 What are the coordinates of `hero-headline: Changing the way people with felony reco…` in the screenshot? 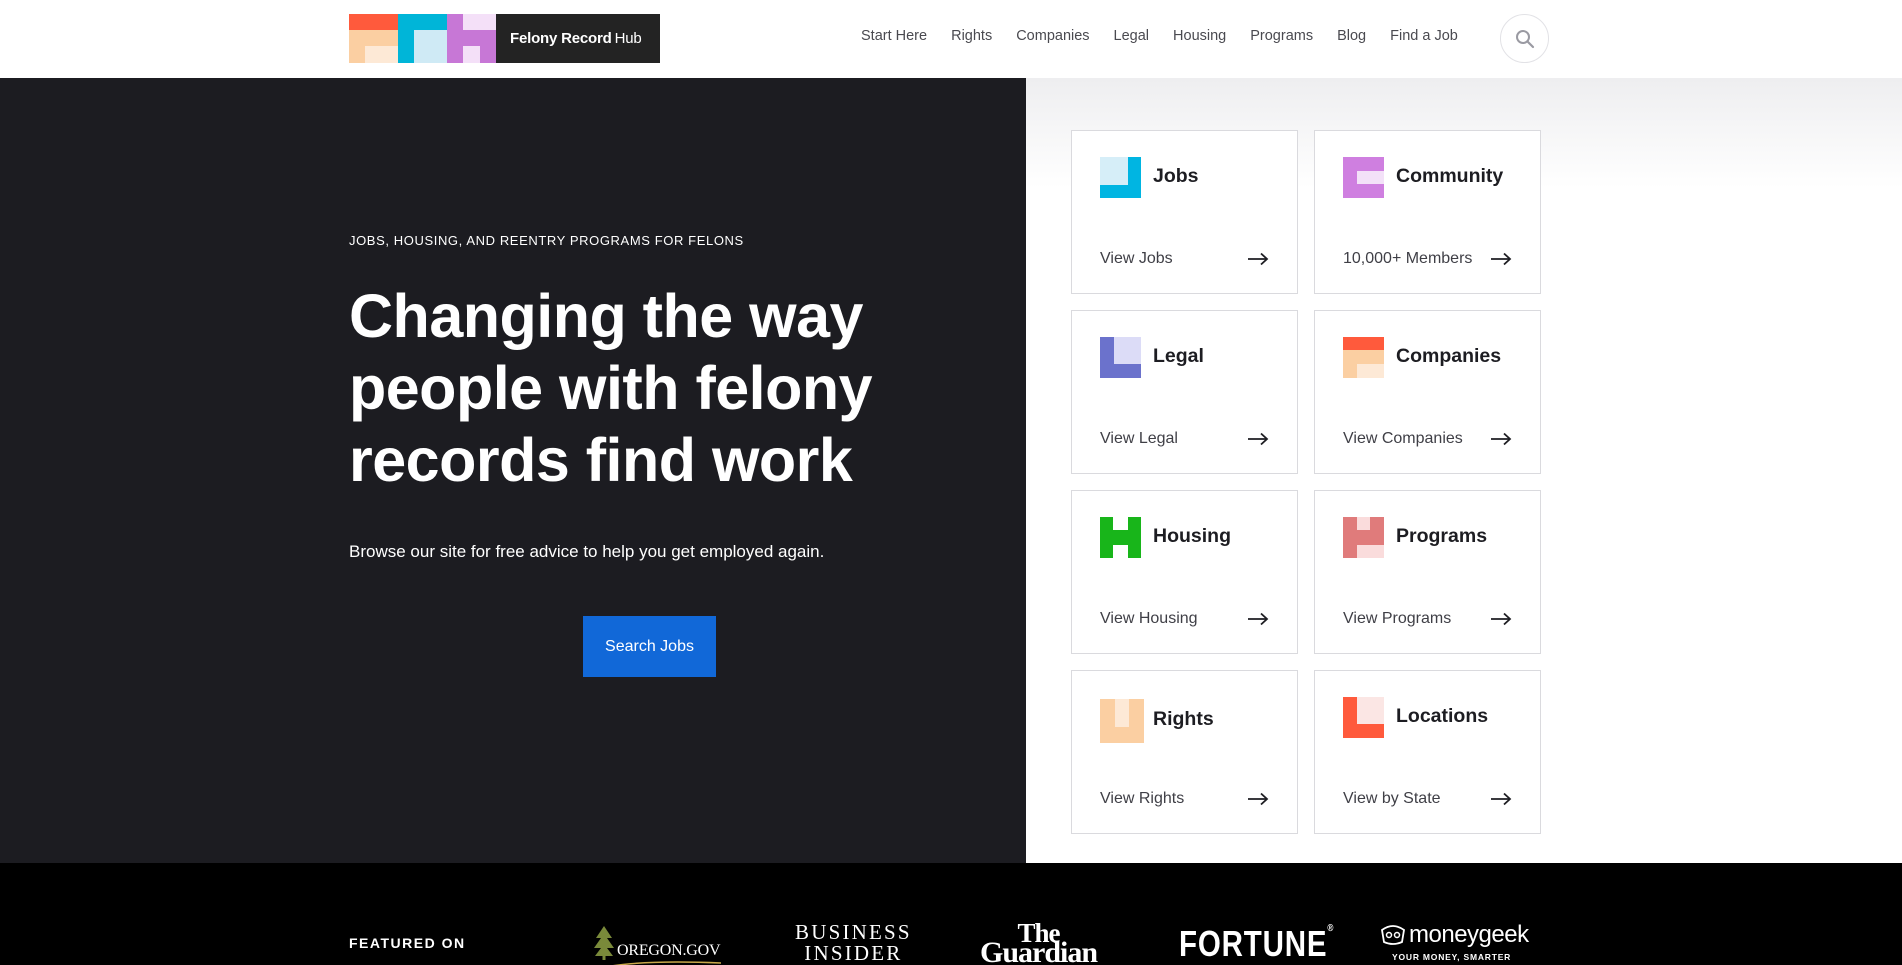 It's located at (611, 388).